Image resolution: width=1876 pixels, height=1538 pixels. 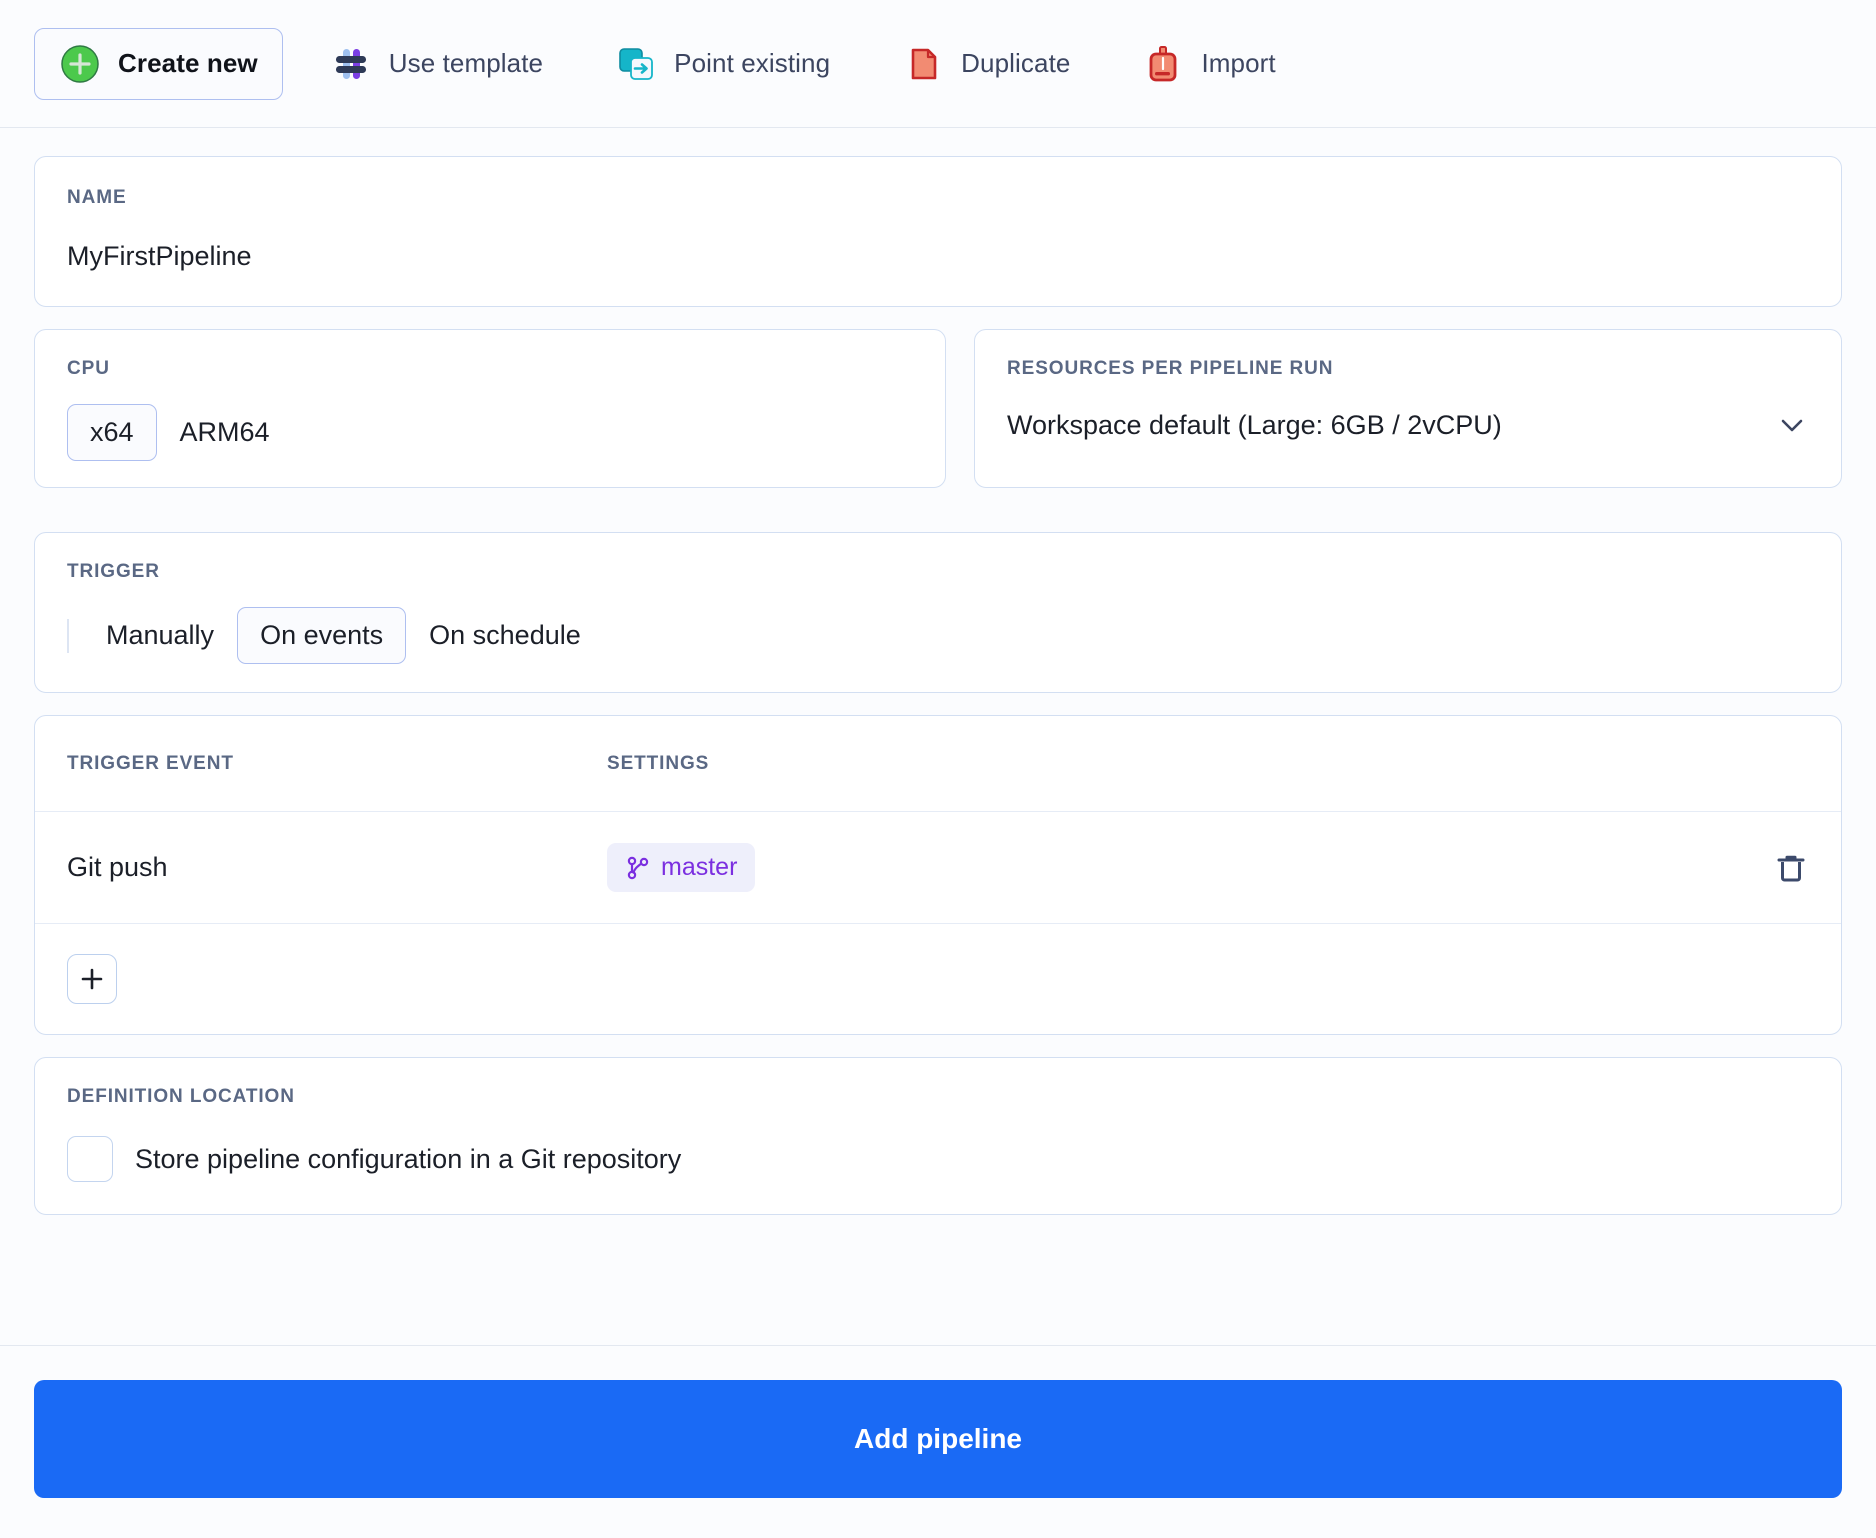 I want to click on plus-circle-icon, so click(x=80, y=64).